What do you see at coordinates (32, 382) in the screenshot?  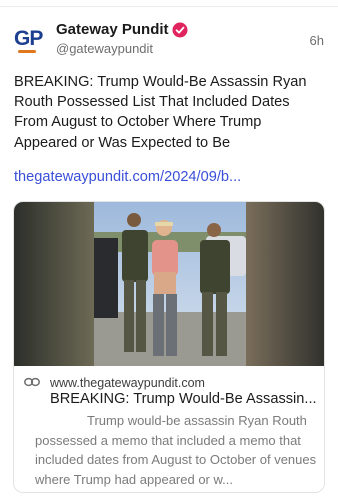 I see `link-icon` at bounding box center [32, 382].